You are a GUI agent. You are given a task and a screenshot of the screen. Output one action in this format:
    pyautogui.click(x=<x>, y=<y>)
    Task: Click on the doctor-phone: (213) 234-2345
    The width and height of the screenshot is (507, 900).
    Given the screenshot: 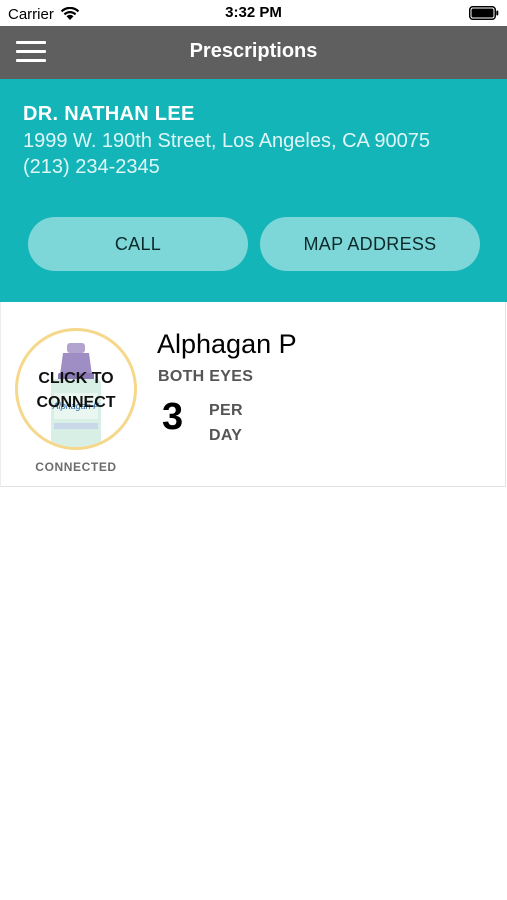 What is the action you would take?
    pyautogui.click(x=91, y=167)
    